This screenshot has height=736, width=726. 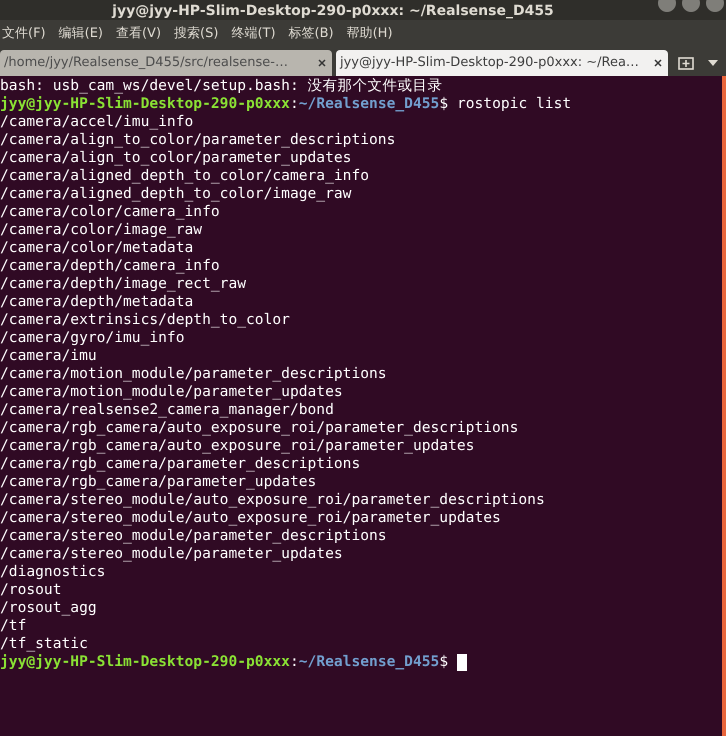 I want to click on output-line: /camera/aligned_depth_to_color/image_raw, so click(x=176, y=194).